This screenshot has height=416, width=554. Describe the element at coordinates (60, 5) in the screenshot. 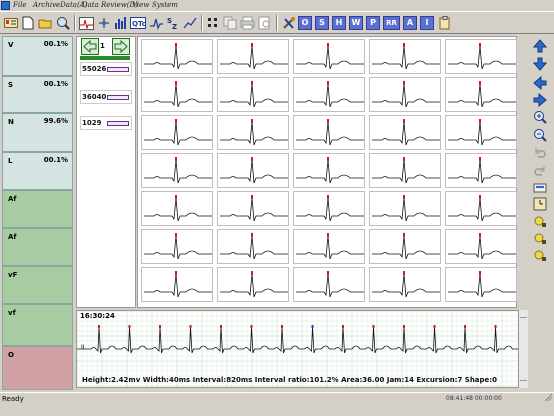

I see `menu-archive-data: ArchiveData(A)` at that location.